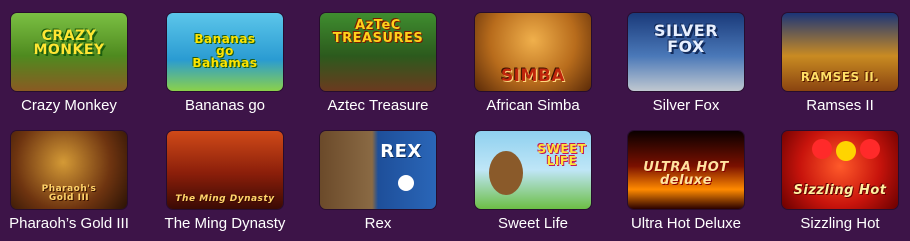 Image resolution: width=910 pixels, height=241 pixels. I want to click on game-logo: ULTRA HOT deluxe, so click(686, 174).